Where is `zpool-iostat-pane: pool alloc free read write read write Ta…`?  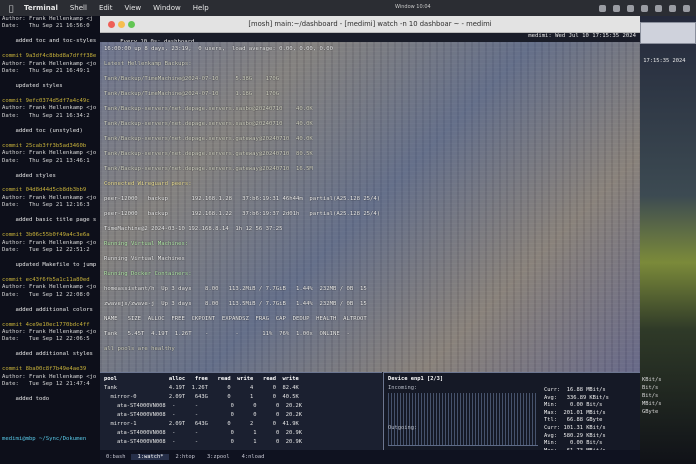
zpool-iostat-pane: pool alloc free read write read write Ta… is located at coordinates (241, 411).